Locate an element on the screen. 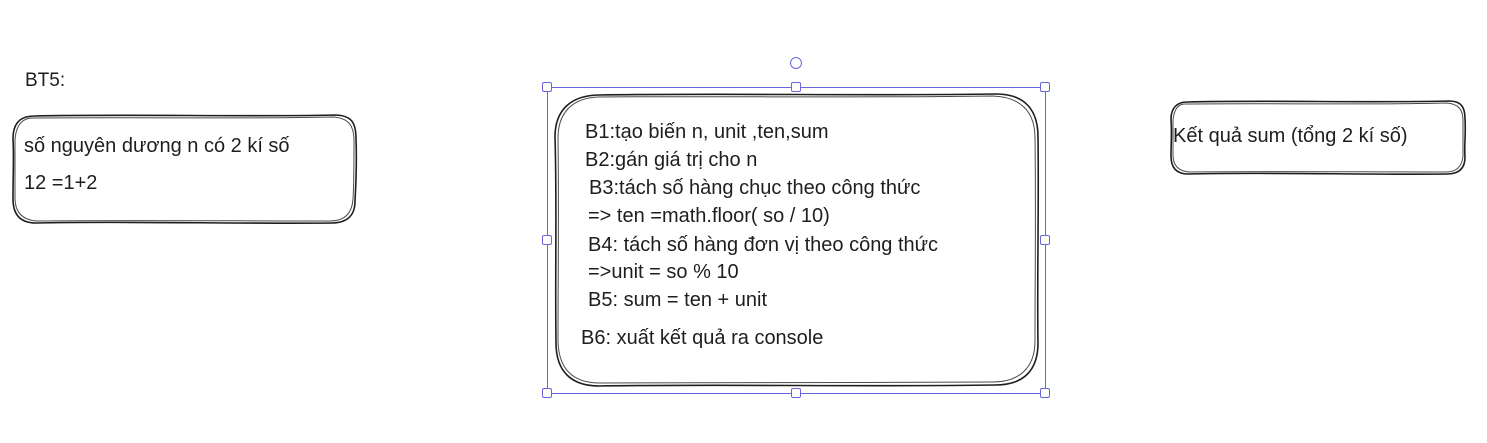  step-line-1: B1:tạo biến n, unit ,ten,sum is located at coordinates (707, 132).